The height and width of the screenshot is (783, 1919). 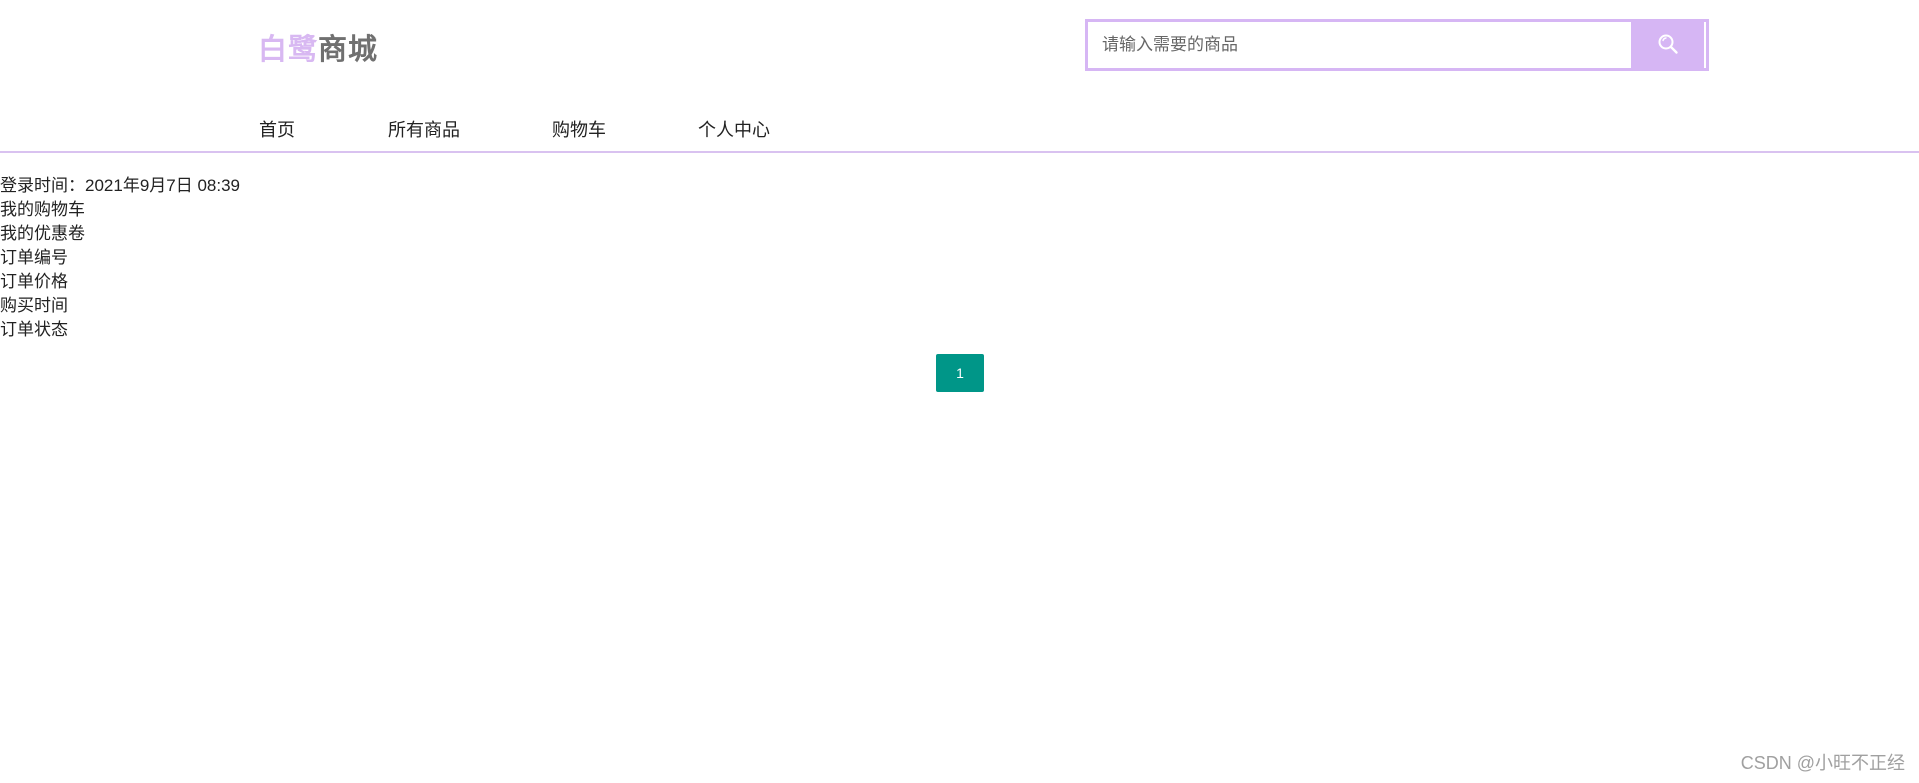 What do you see at coordinates (120, 210) in the screenshot?
I see `my-cart-link: 我的购物车` at bounding box center [120, 210].